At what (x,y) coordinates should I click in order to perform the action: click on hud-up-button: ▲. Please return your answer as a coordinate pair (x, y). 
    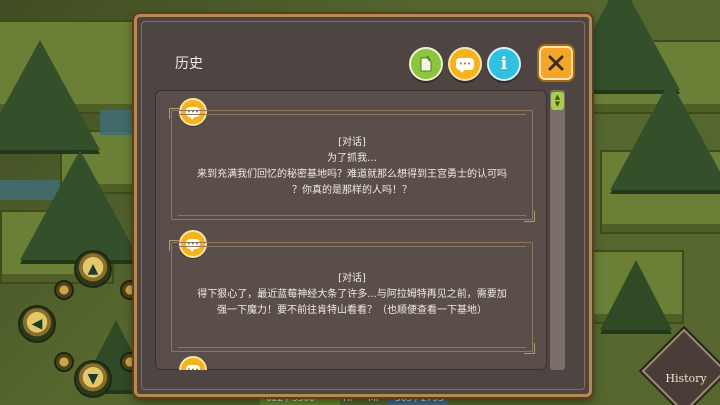
    Looking at the image, I should click on (93, 269).